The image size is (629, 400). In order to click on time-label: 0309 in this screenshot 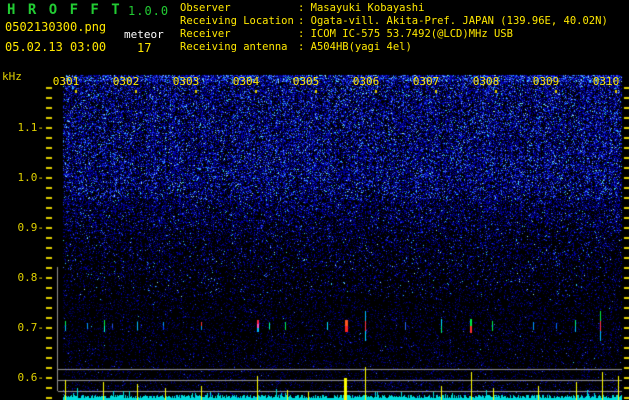, I will do `click(546, 81)`.